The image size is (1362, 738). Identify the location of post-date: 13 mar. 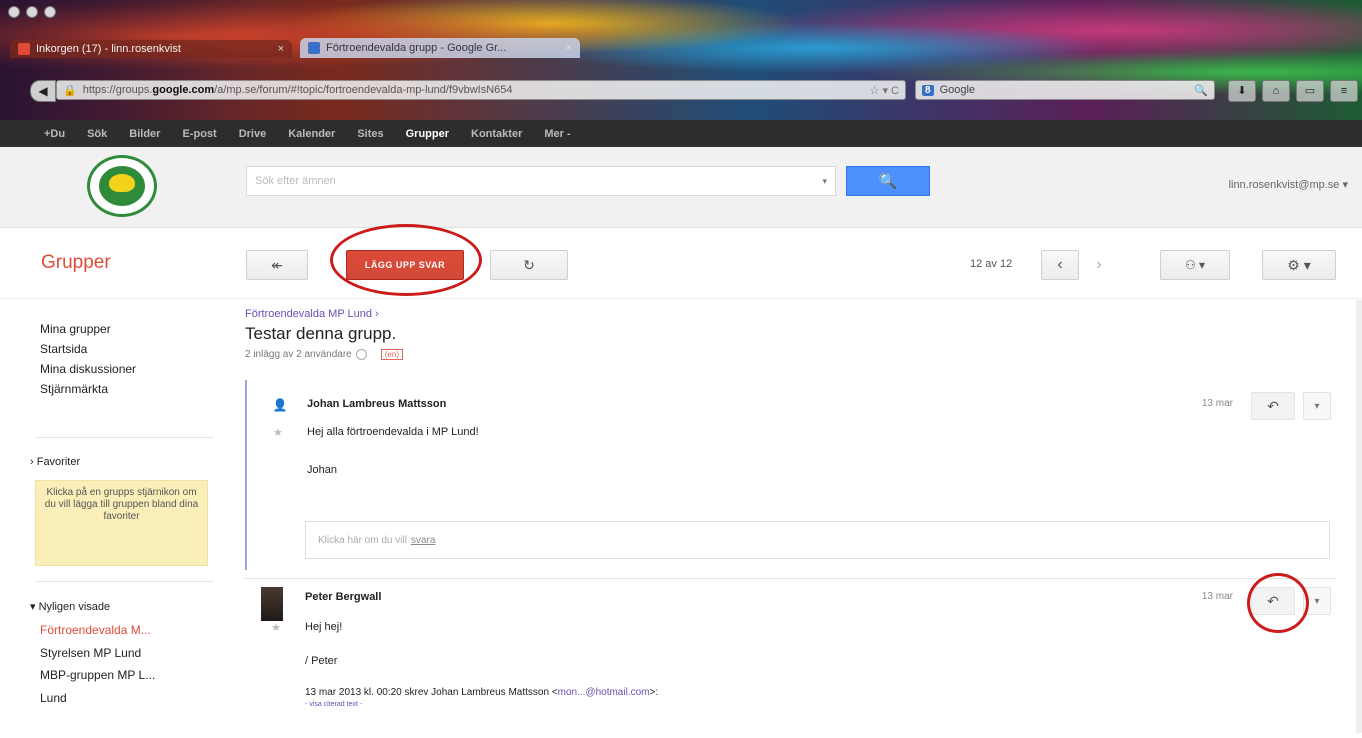
(1217, 596).